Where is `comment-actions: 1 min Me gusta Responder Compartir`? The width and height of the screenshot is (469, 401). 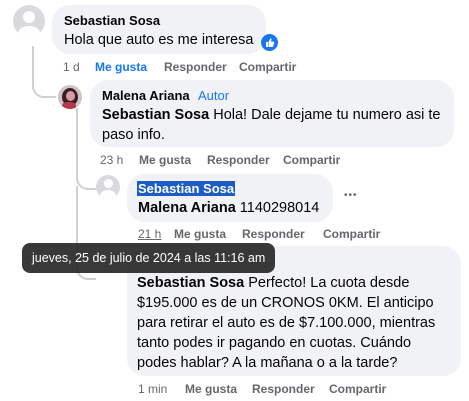 comment-actions: 1 min Me gusta Responder Compartir is located at coordinates (268, 390).